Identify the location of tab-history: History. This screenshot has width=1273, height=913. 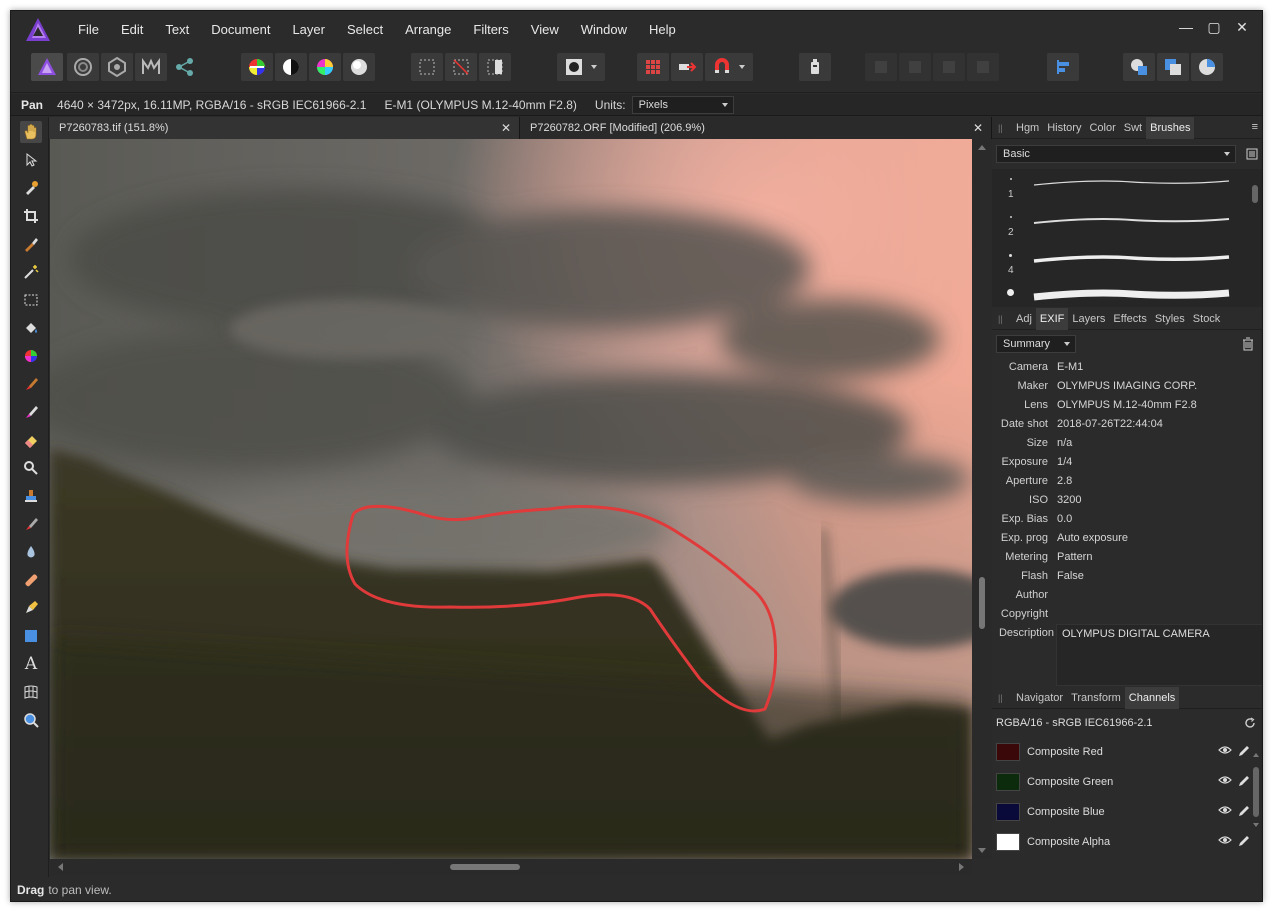
(1064, 128).